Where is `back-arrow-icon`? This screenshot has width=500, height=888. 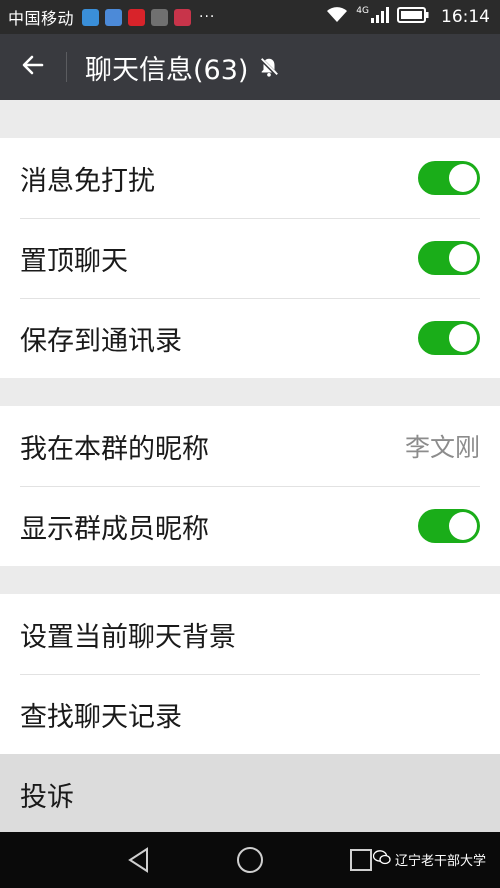 back-arrow-icon is located at coordinates (33, 67).